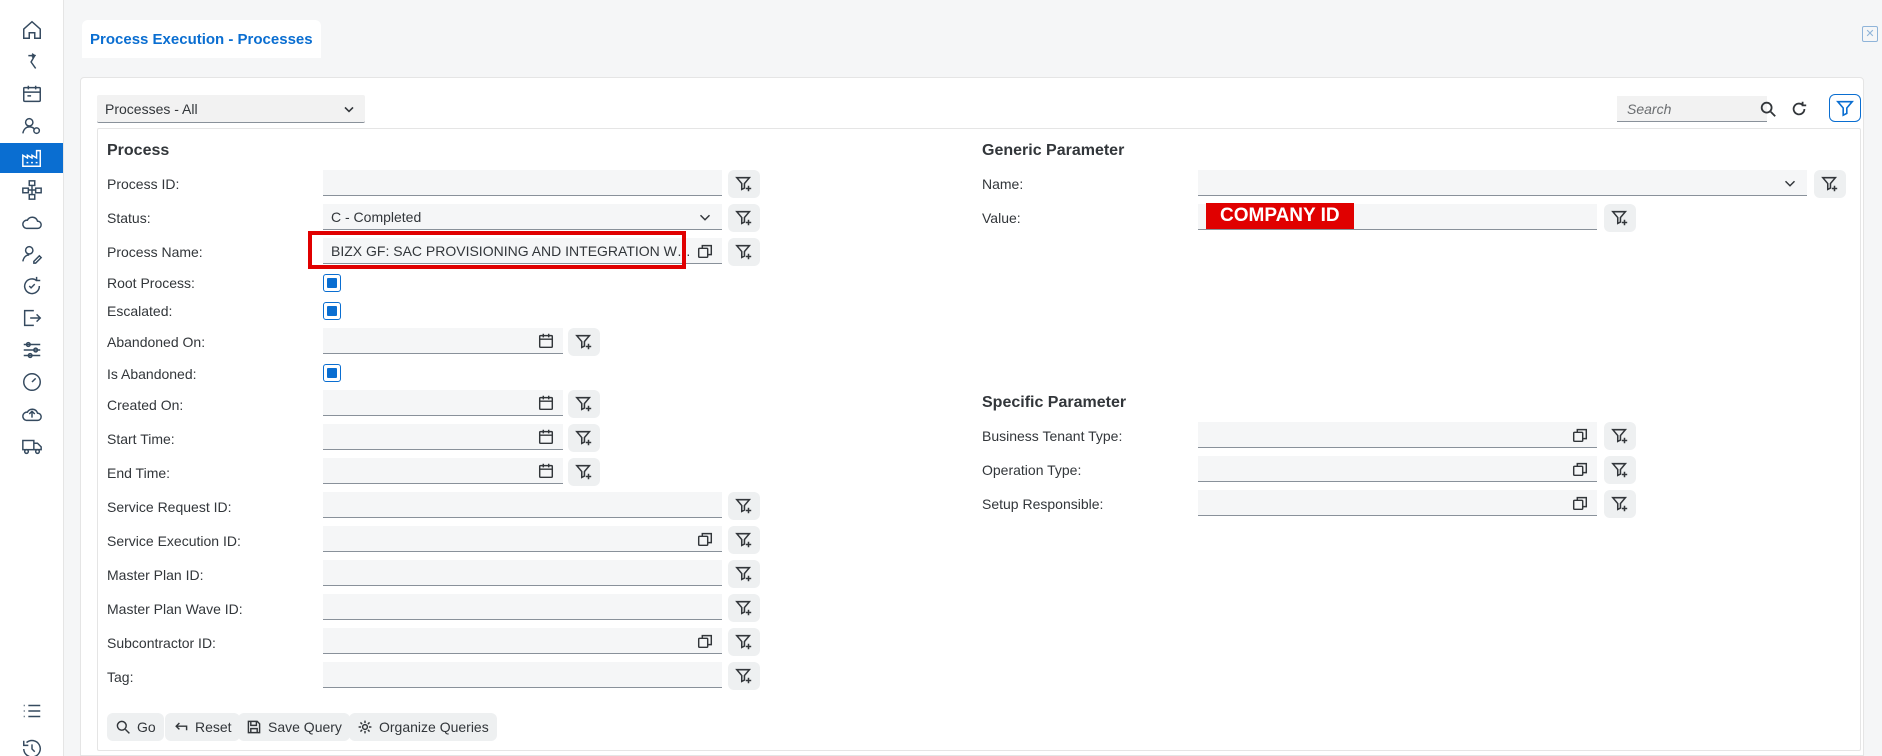 Image resolution: width=1882 pixels, height=756 pixels. What do you see at coordinates (143, 184) in the screenshot?
I see `process-id-label: Process ID:` at bounding box center [143, 184].